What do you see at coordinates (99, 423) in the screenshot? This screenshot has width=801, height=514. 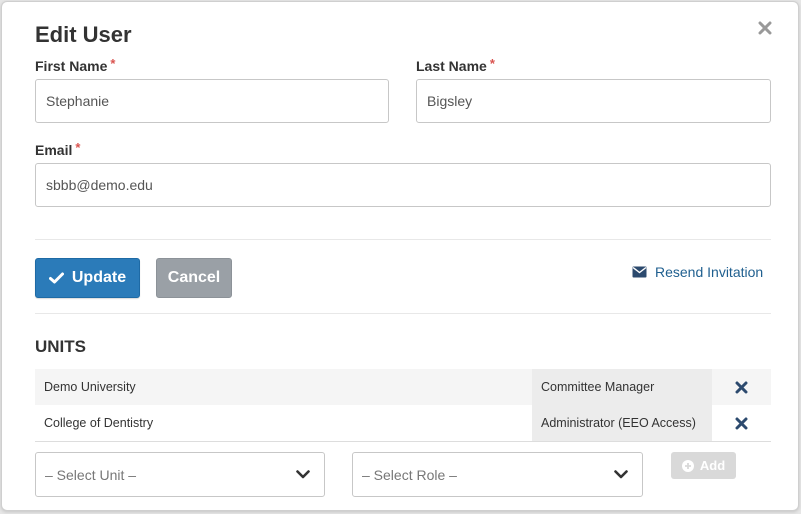 I see `unit-name: College of Dentistry` at bounding box center [99, 423].